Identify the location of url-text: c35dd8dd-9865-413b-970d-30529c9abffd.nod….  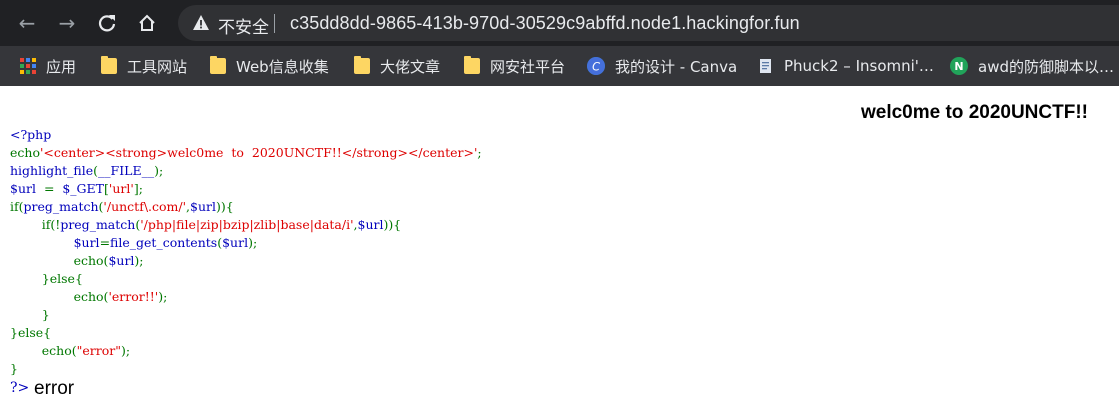
(545, 23).